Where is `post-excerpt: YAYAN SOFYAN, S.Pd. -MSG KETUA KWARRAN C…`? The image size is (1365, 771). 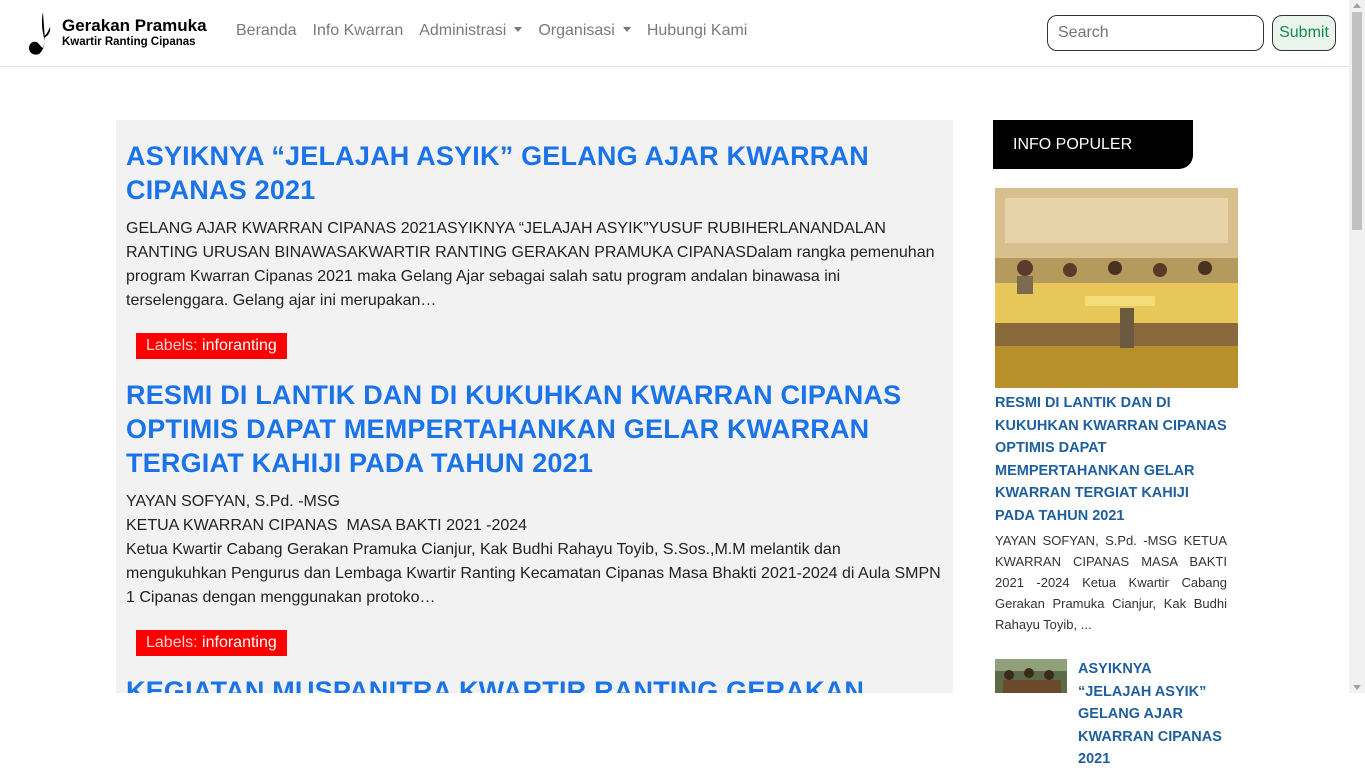 post-excerpt: YAYAN SOFYAN, S.Pd. -MSG KETUA KWARRAN C… is located at coordinates (534, 550).